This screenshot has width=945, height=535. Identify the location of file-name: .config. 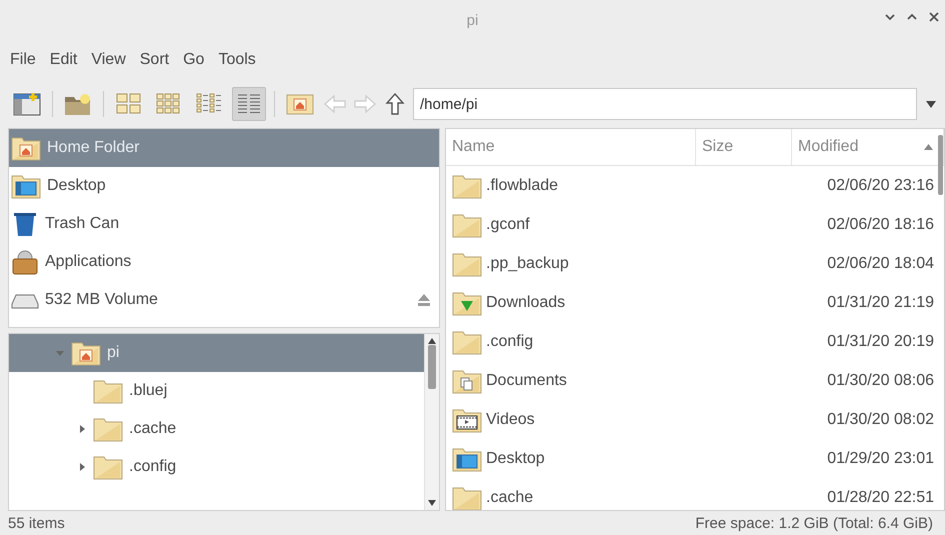
(510, 341).